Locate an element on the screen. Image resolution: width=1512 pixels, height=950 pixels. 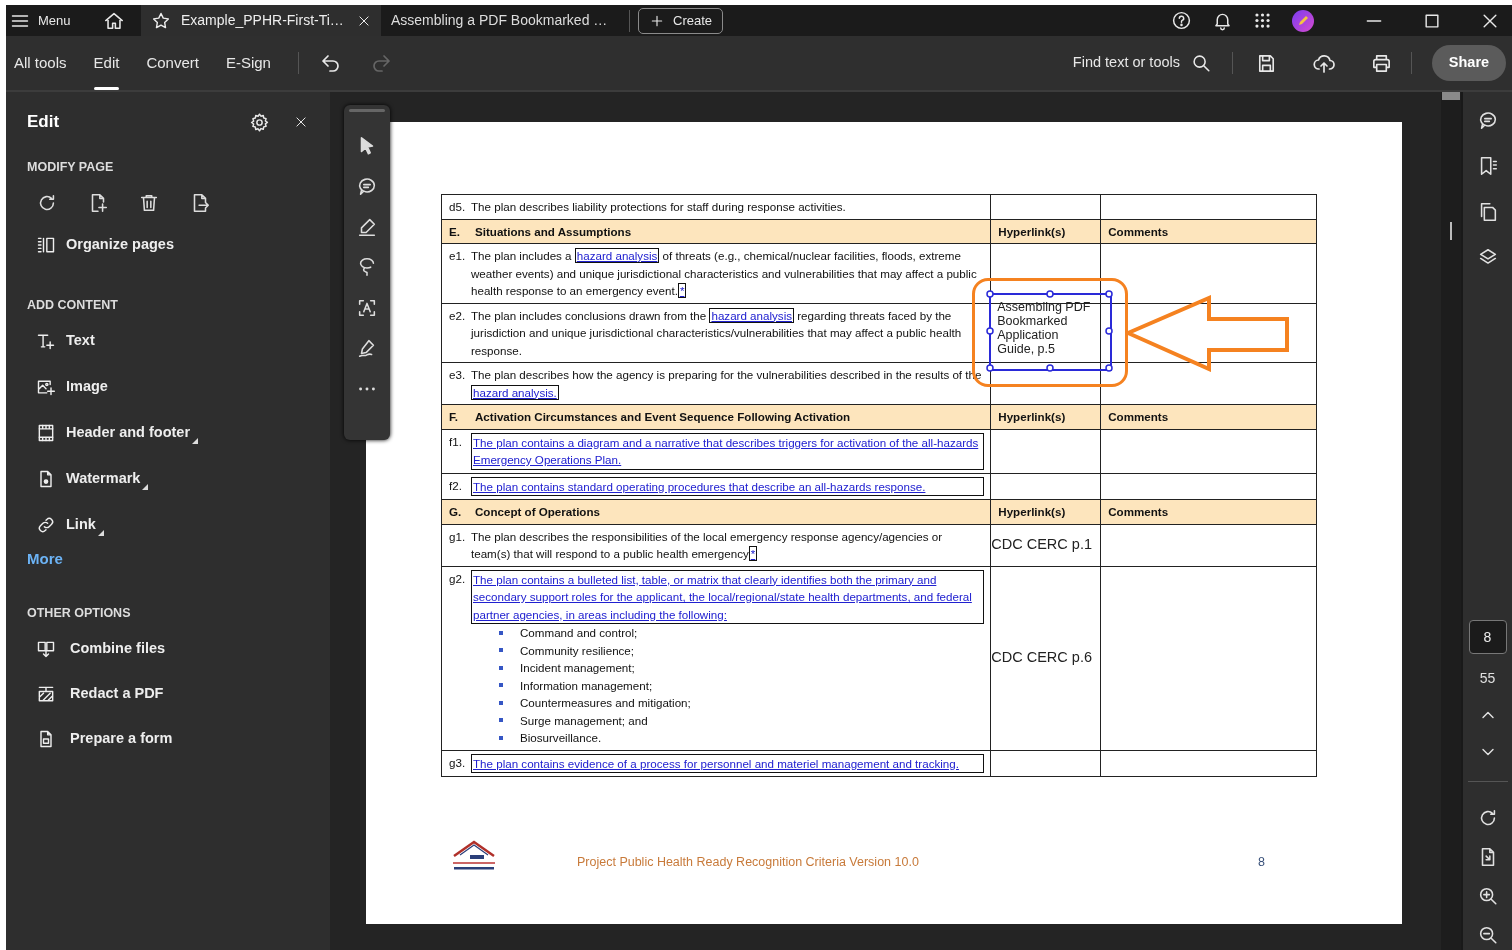
toolbar-tab: All tools is located at coordinates (40, 63).